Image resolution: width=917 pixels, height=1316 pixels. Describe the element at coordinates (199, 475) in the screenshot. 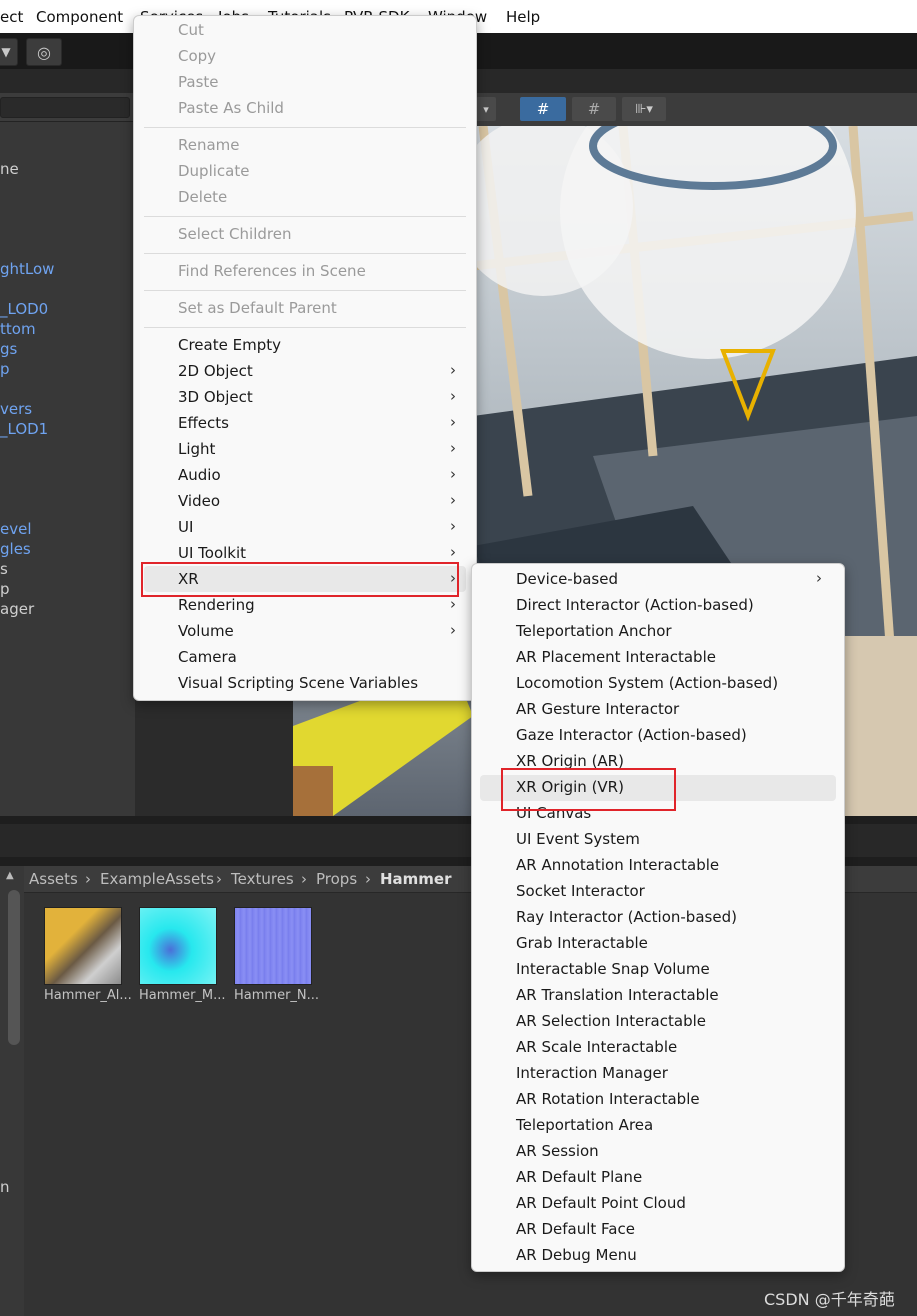

I see `menu-item-audio: Audio` at that location.